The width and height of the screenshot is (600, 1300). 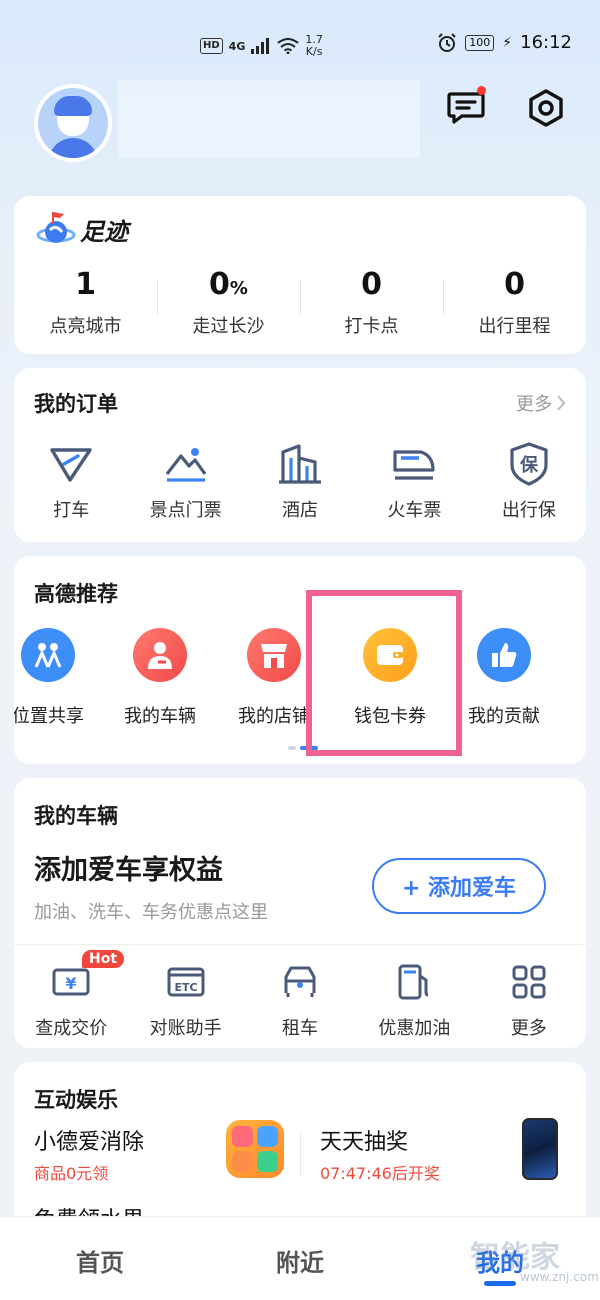 I want to click on orders-title: 我的订单, so click(x=76, y=404).